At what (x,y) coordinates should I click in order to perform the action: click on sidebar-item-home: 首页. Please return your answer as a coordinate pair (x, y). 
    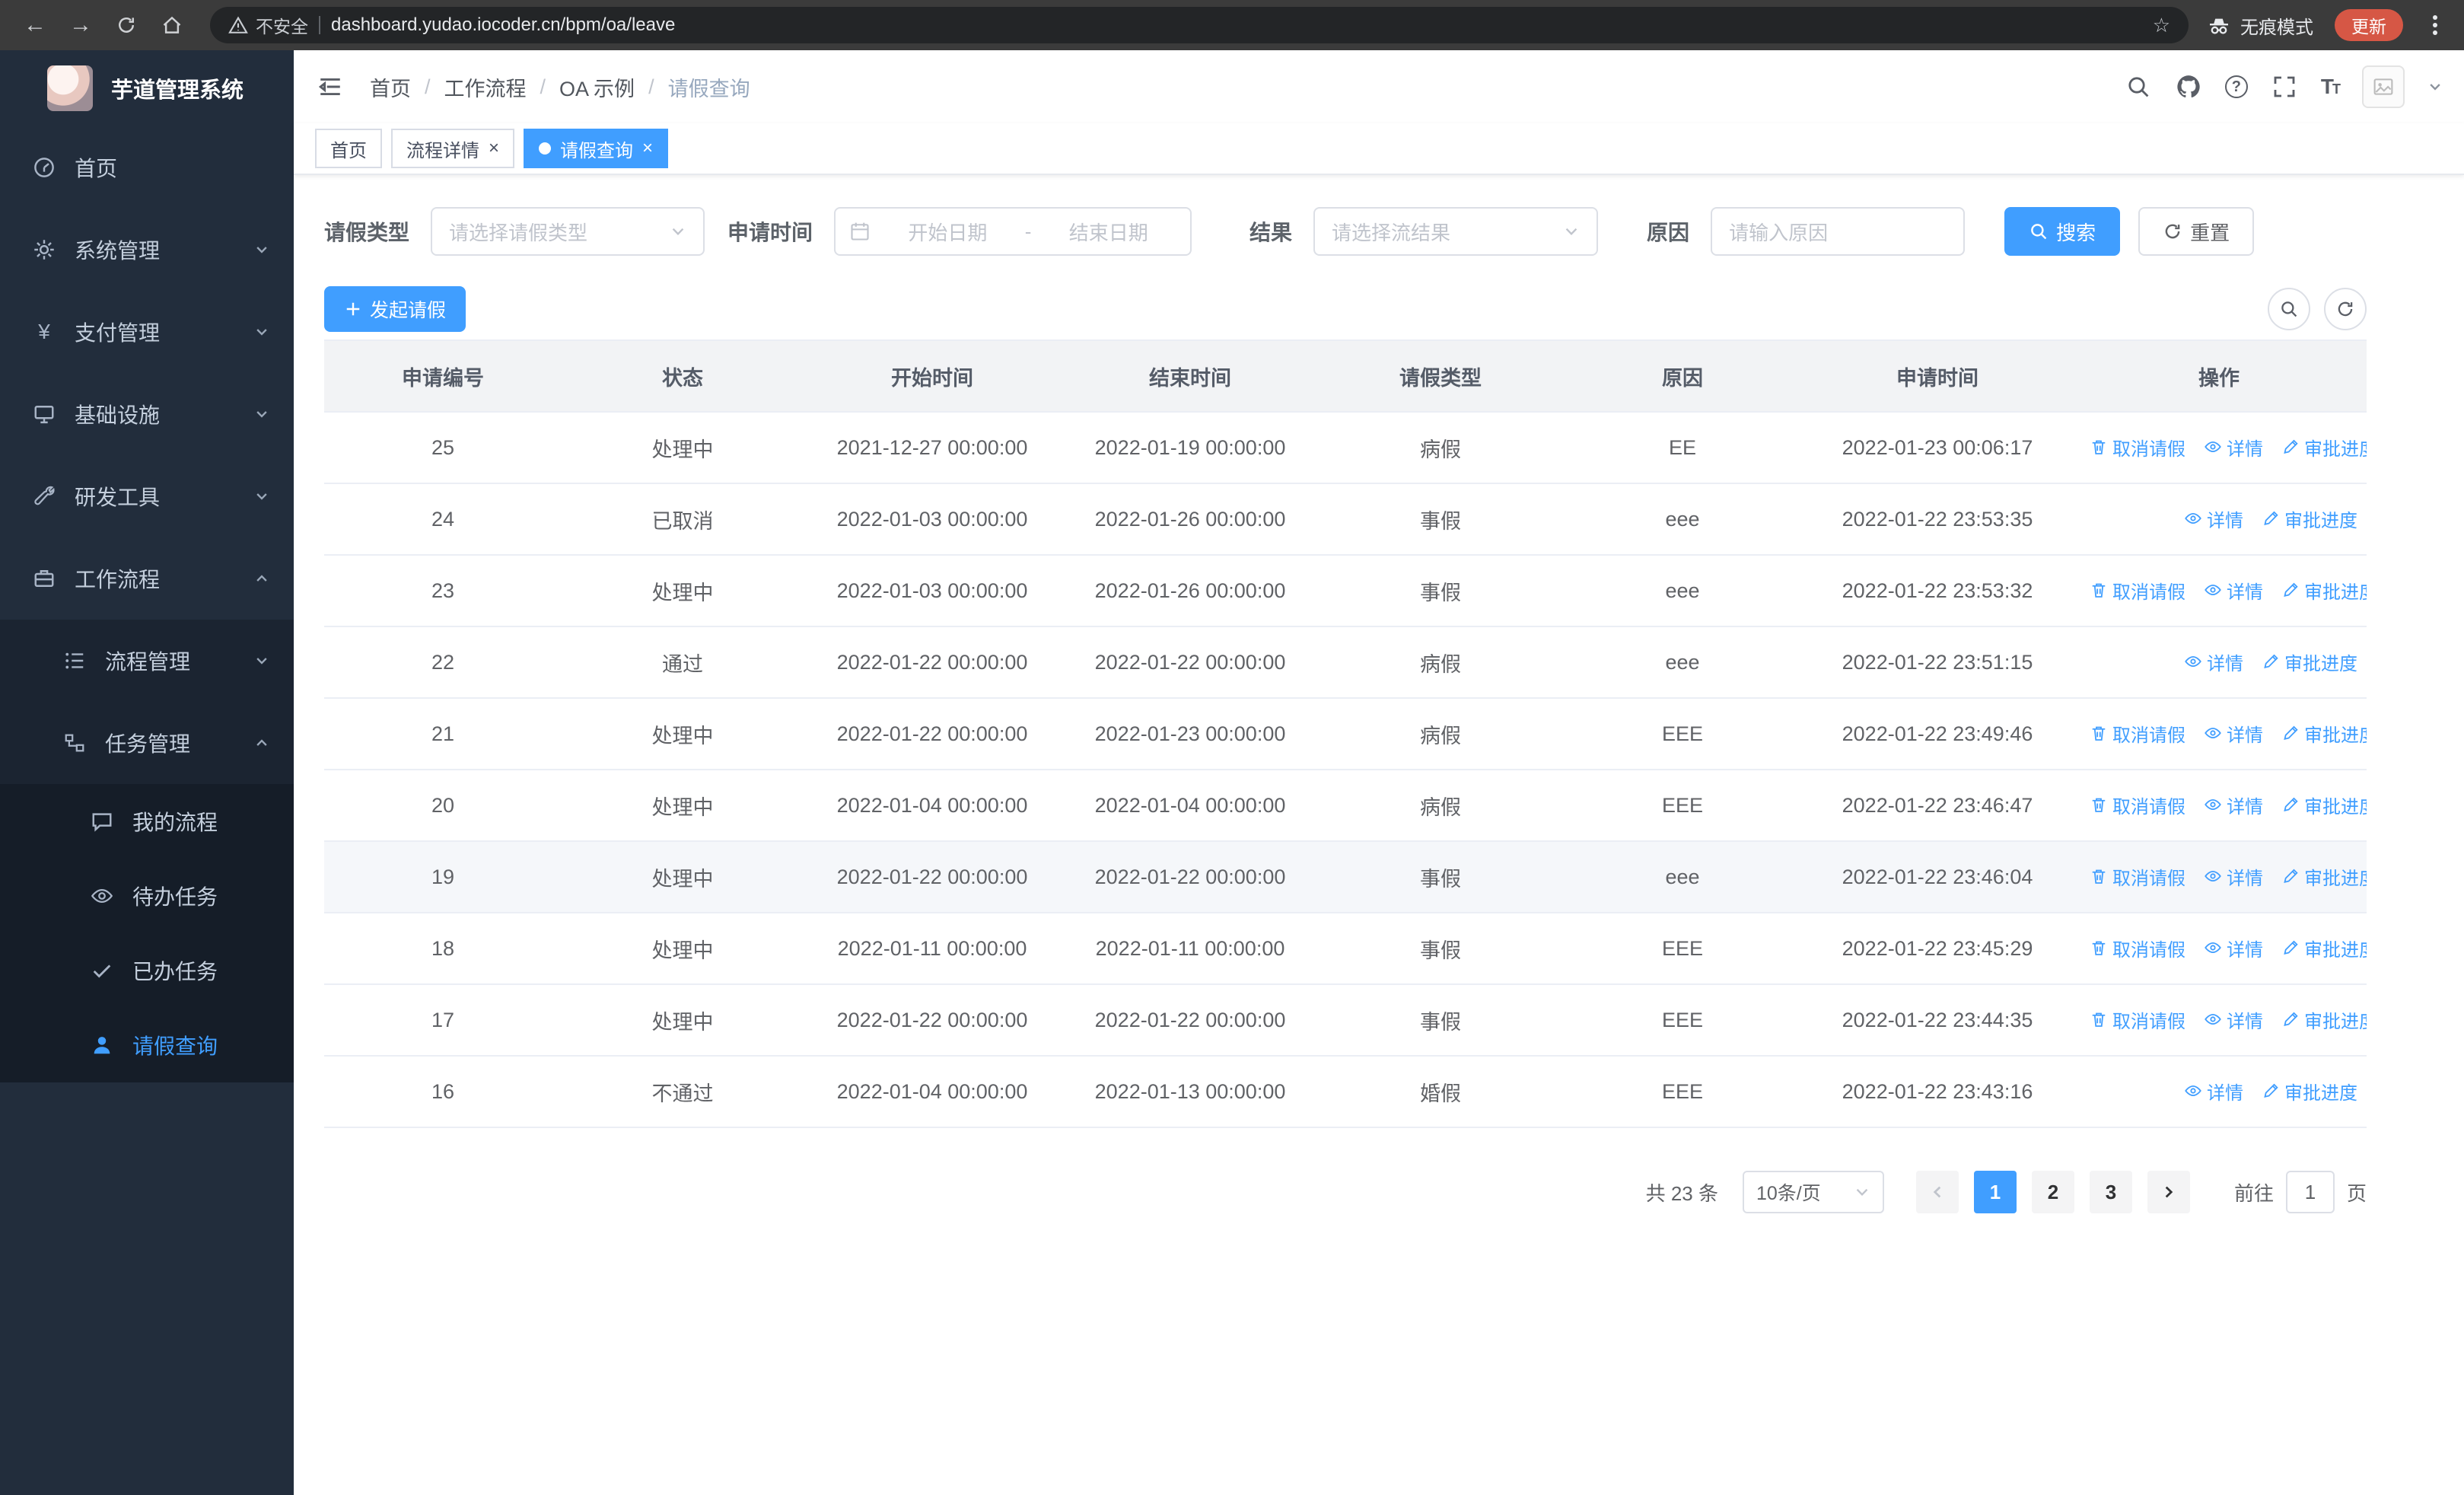
    Looking at the image, I should click on (147, 168).